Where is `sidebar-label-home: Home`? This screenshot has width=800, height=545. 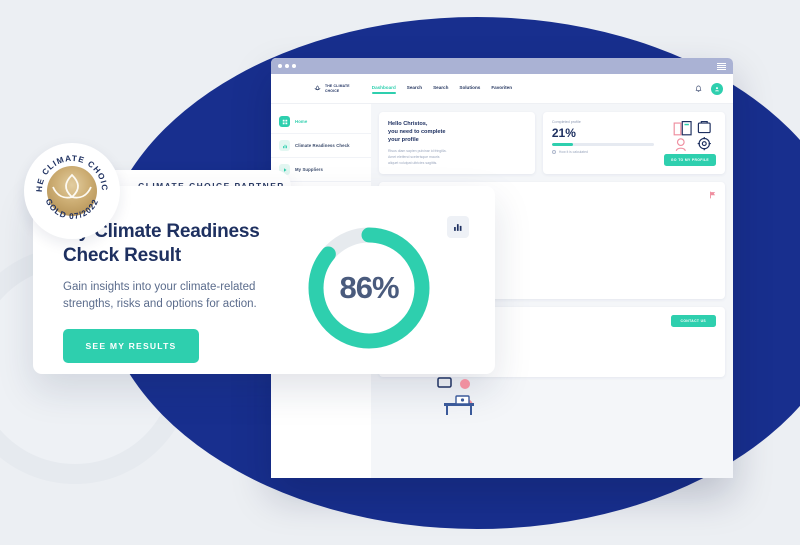
sidebar-label-home: Home is located at coordinates (301, 121).